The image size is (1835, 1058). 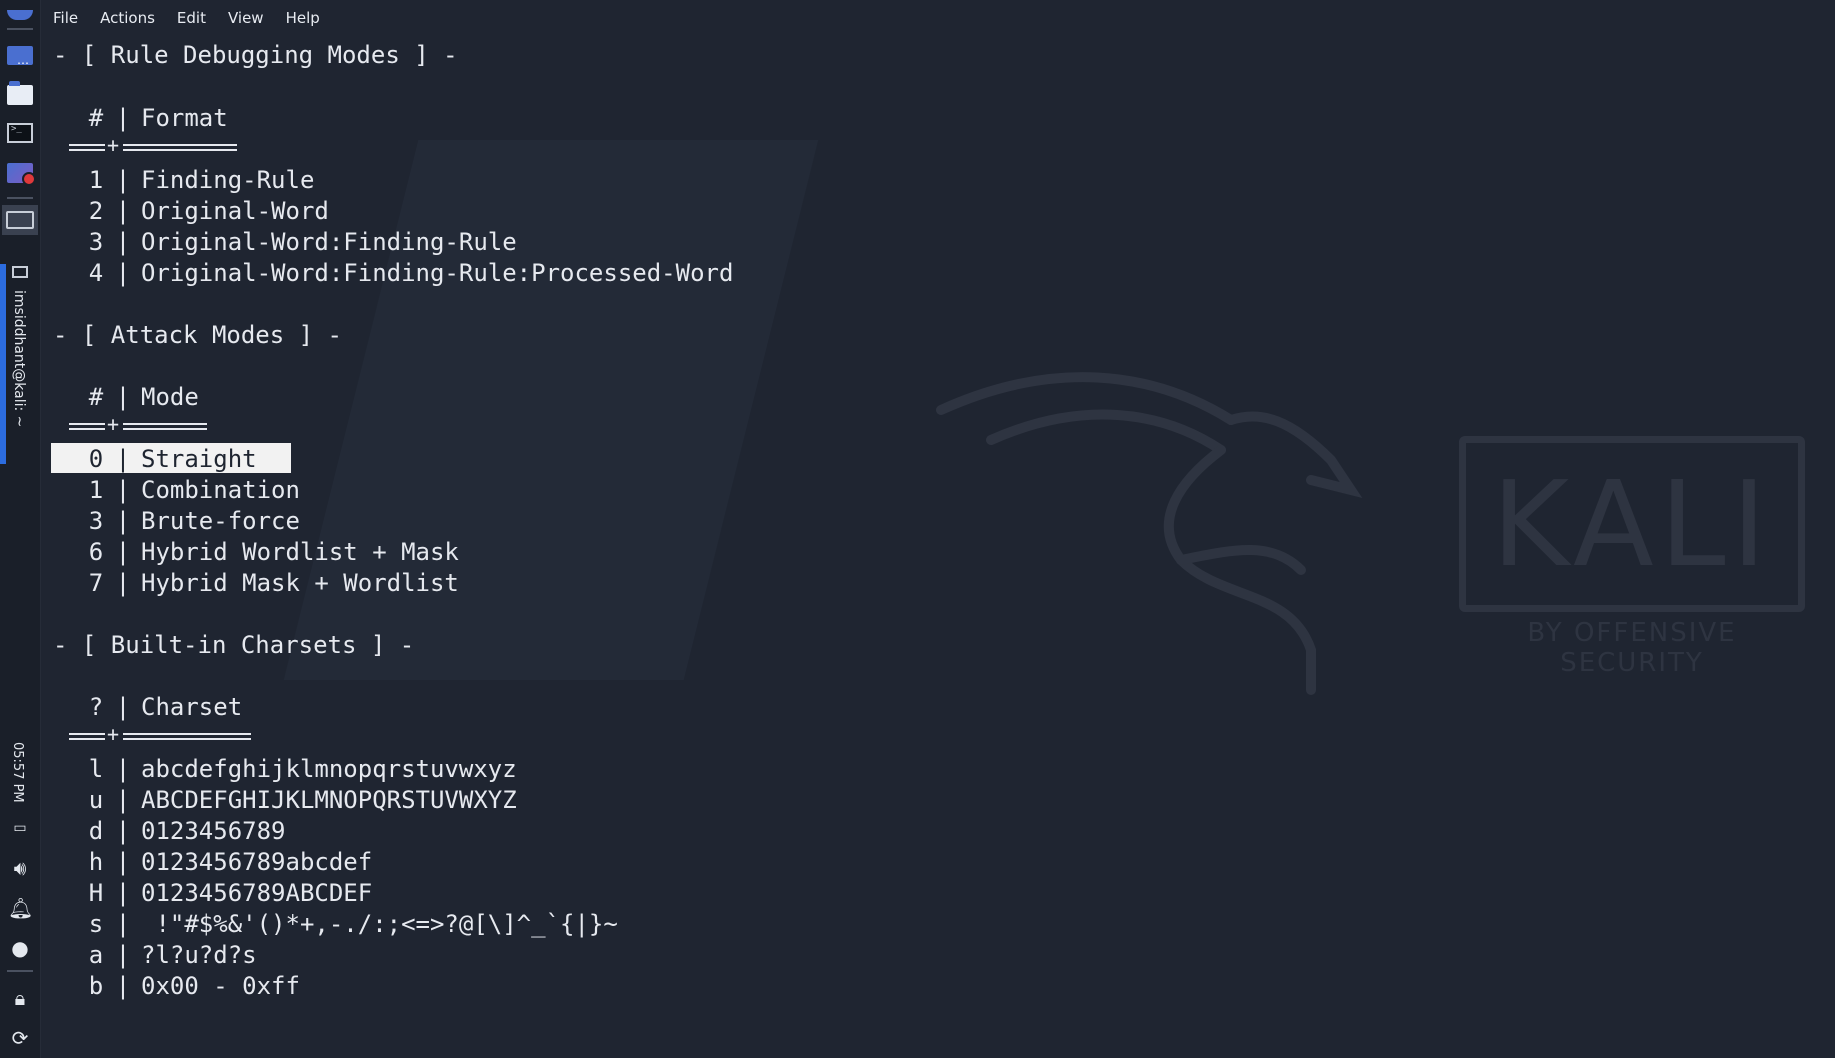 What do you see at coordinates (170, 397) in the screenshot?
I see `column-header-mode: Mode` at bounding box center [170, 397].